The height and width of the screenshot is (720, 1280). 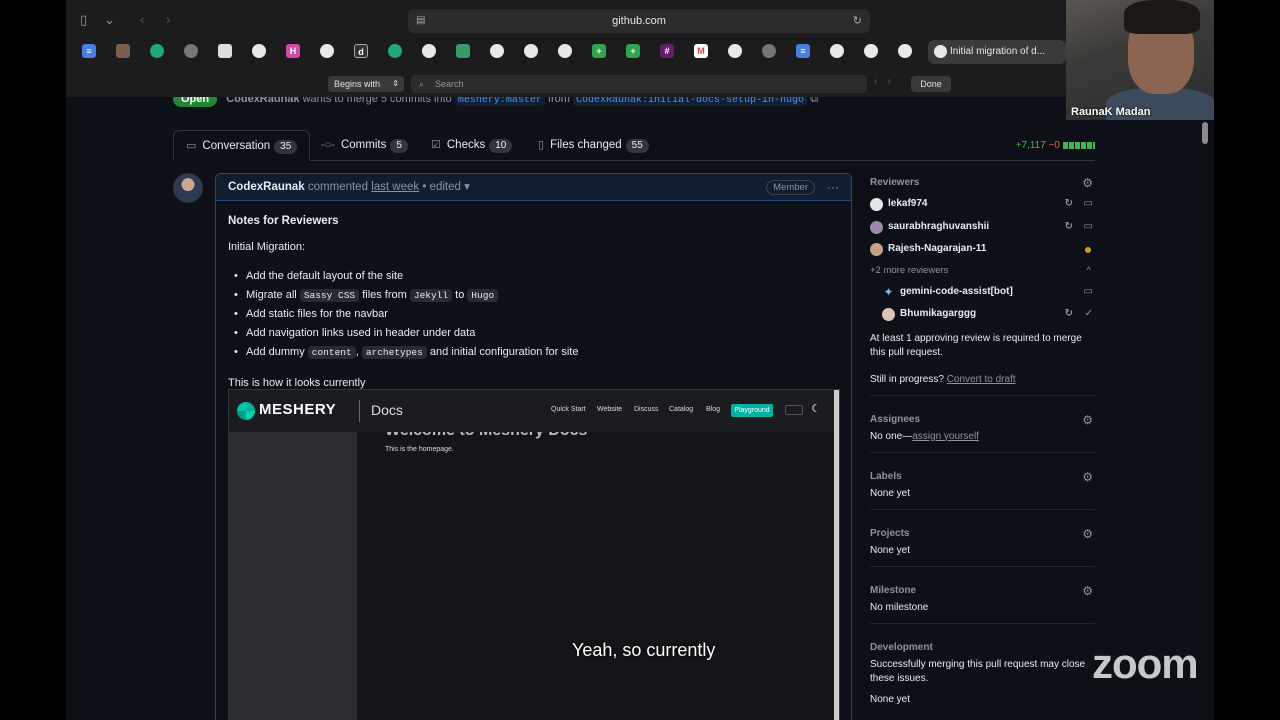 What do you see at coordinates (242, 145) in the screenshot?
I see `tab-conversation: ▭ Conversation 35` at bounding box center [242, 145].